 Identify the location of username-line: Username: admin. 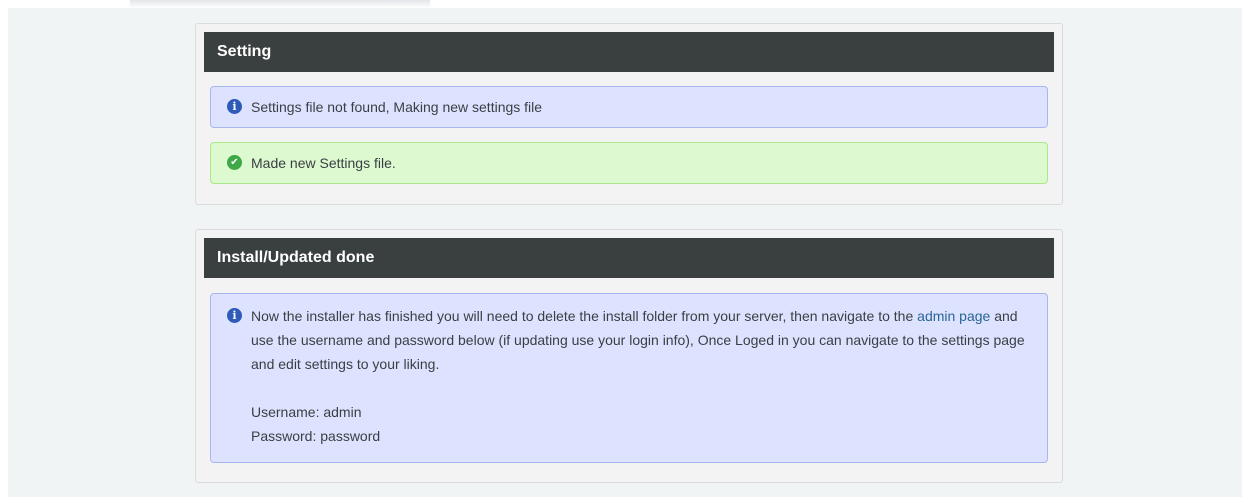
(306, 412).